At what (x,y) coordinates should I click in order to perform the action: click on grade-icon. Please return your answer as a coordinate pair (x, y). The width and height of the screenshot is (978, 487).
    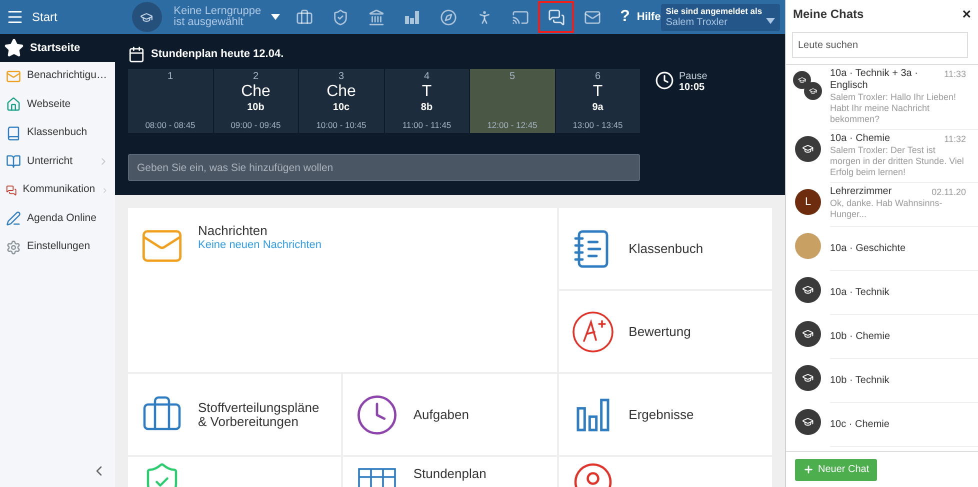
    Looking at the image, I should click on (593, 331).